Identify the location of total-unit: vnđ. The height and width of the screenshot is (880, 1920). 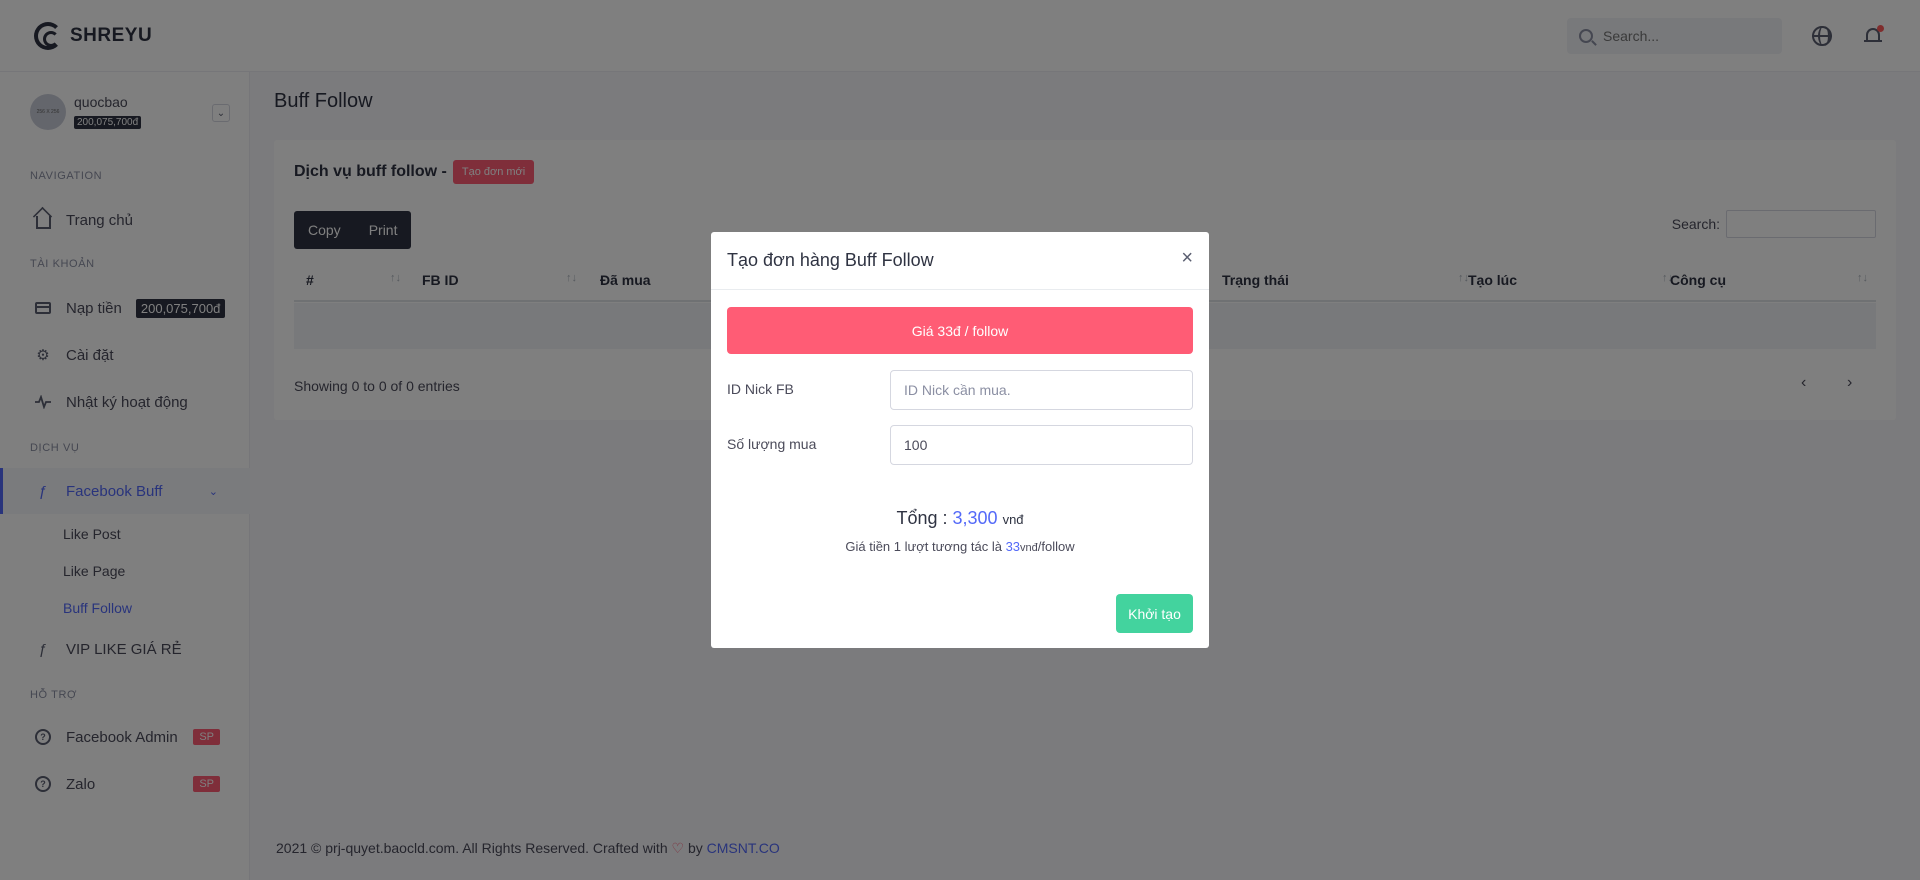
(1013, 519).